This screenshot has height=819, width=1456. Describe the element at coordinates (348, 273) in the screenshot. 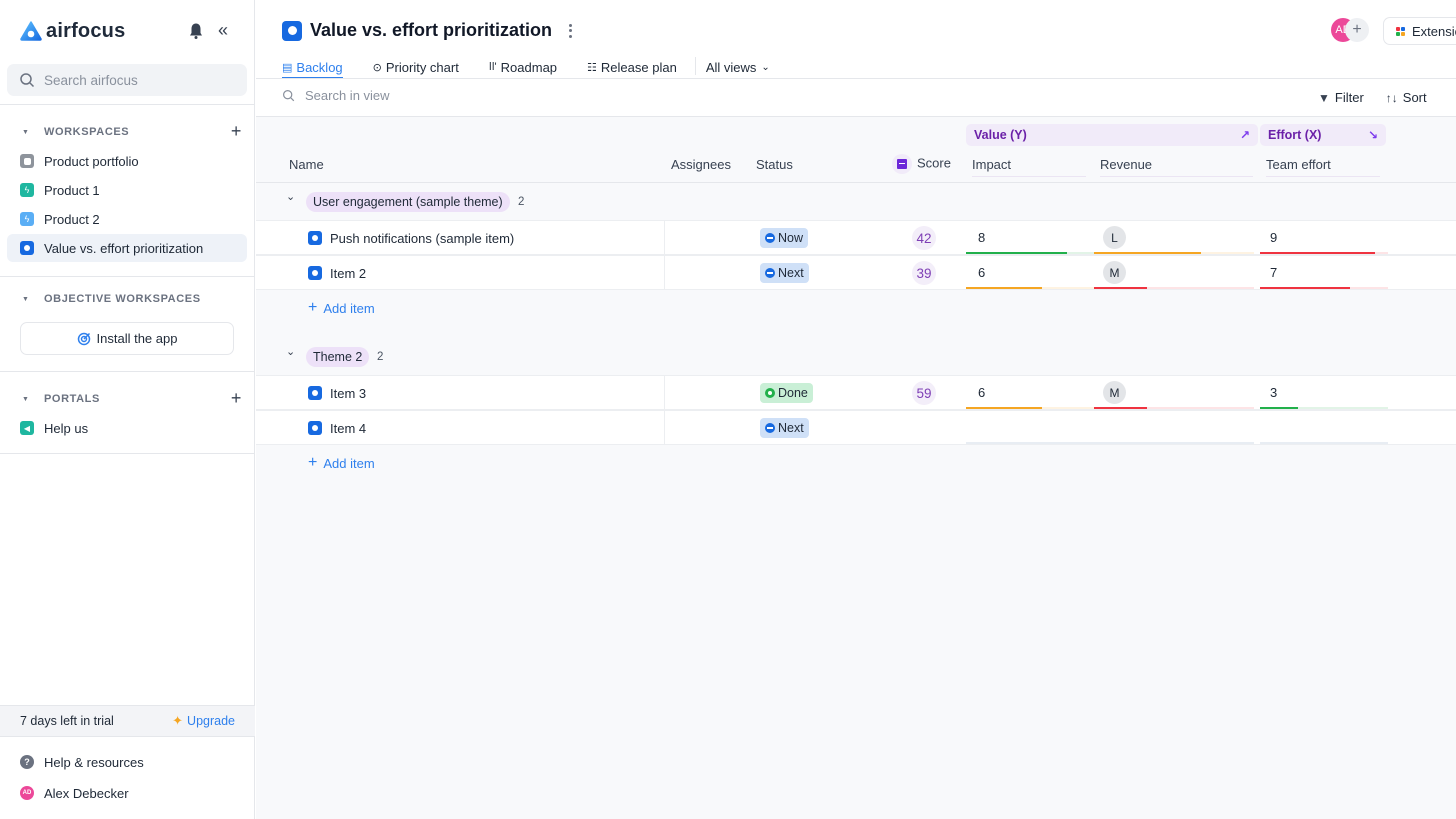

I see `item-name: Item 2` at that location.